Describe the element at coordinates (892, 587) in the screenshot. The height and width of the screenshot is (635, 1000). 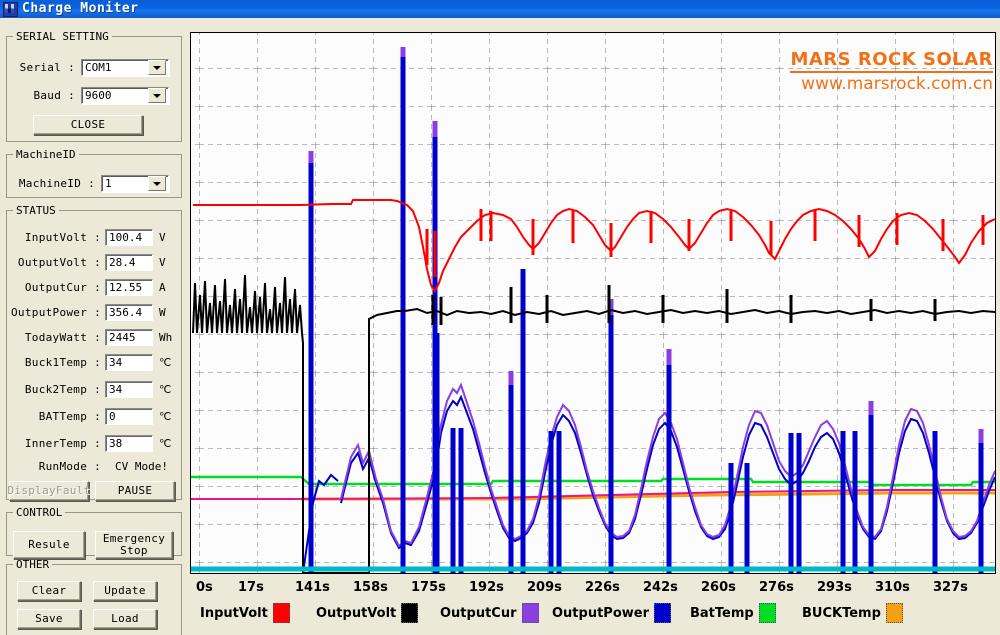
I see `x-tick: 310s` at that location.